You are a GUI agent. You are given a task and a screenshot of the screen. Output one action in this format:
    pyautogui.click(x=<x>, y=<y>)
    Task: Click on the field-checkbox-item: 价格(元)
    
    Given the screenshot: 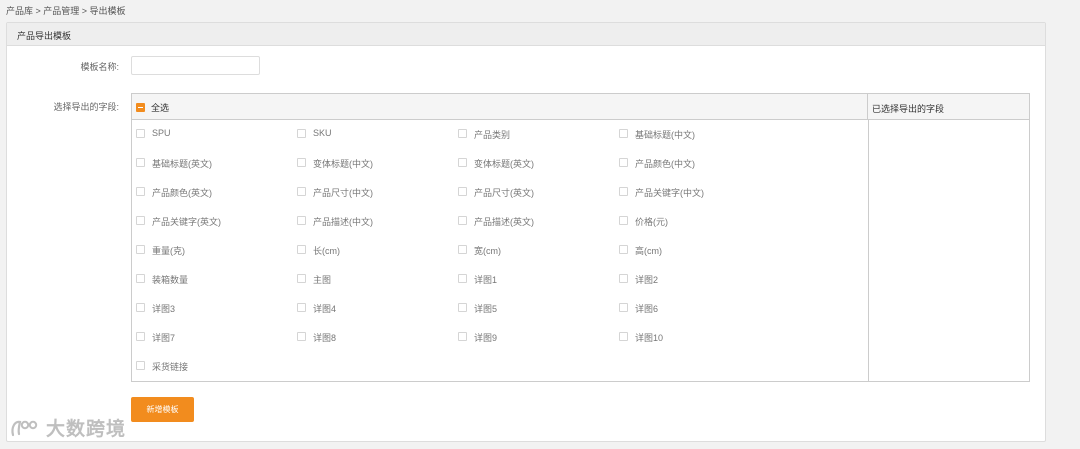 What is the action you would take?
    pyautogui.click(x=699, y=229)
    